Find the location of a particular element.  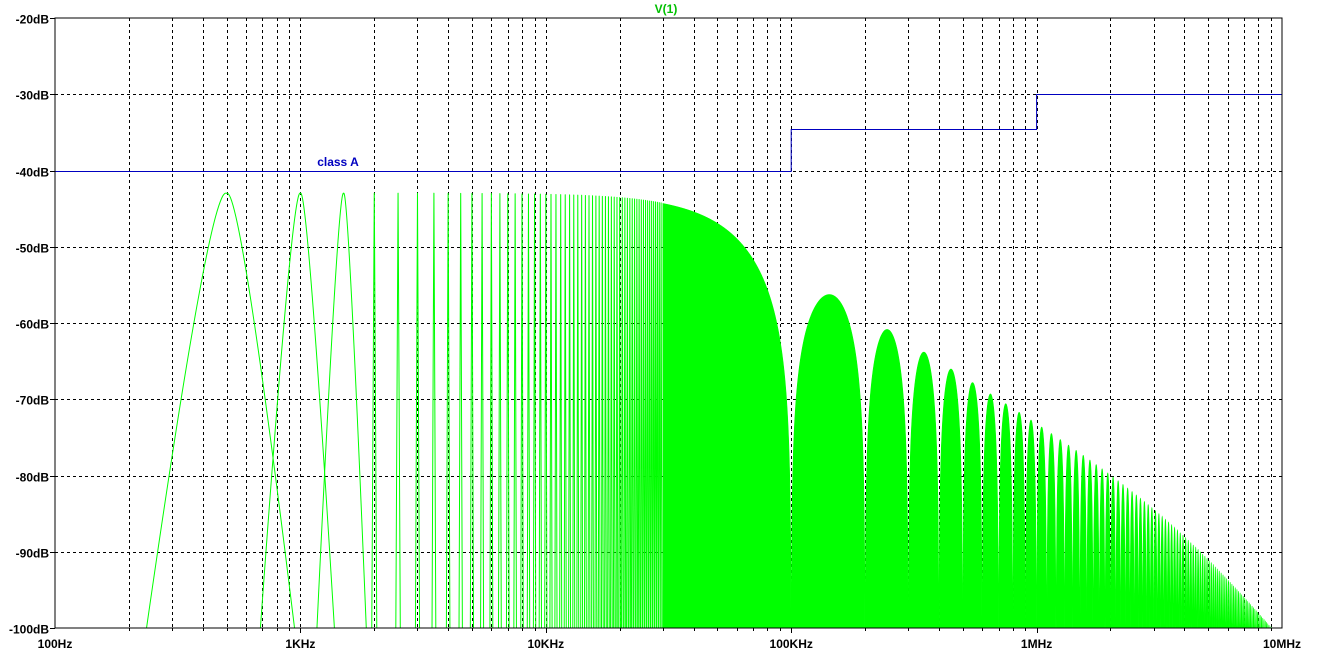

y-tick-label: -90dB is located at coordinates (33, 554).